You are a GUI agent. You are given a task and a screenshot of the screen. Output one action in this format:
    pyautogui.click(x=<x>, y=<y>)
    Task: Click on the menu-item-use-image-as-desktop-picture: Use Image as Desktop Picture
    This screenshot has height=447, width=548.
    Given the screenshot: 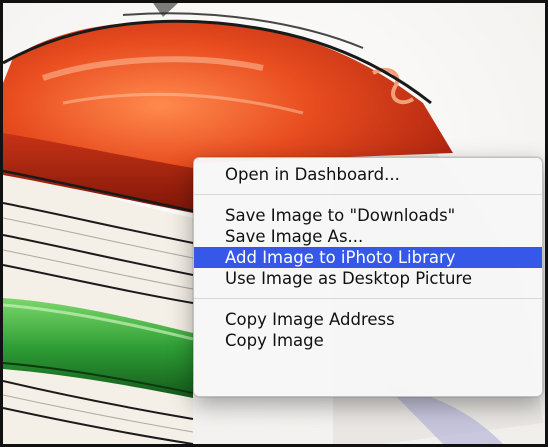 What is the action you would take?
    pyautogui.click(x=368, y=278)
    